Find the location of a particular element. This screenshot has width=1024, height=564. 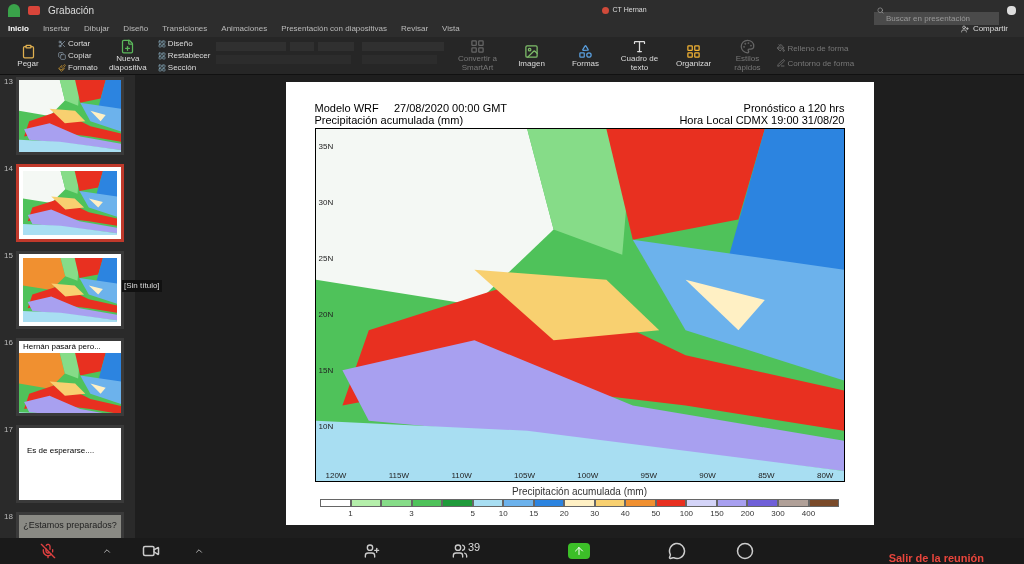

smartart-icon is located at coordinates (477, 46).